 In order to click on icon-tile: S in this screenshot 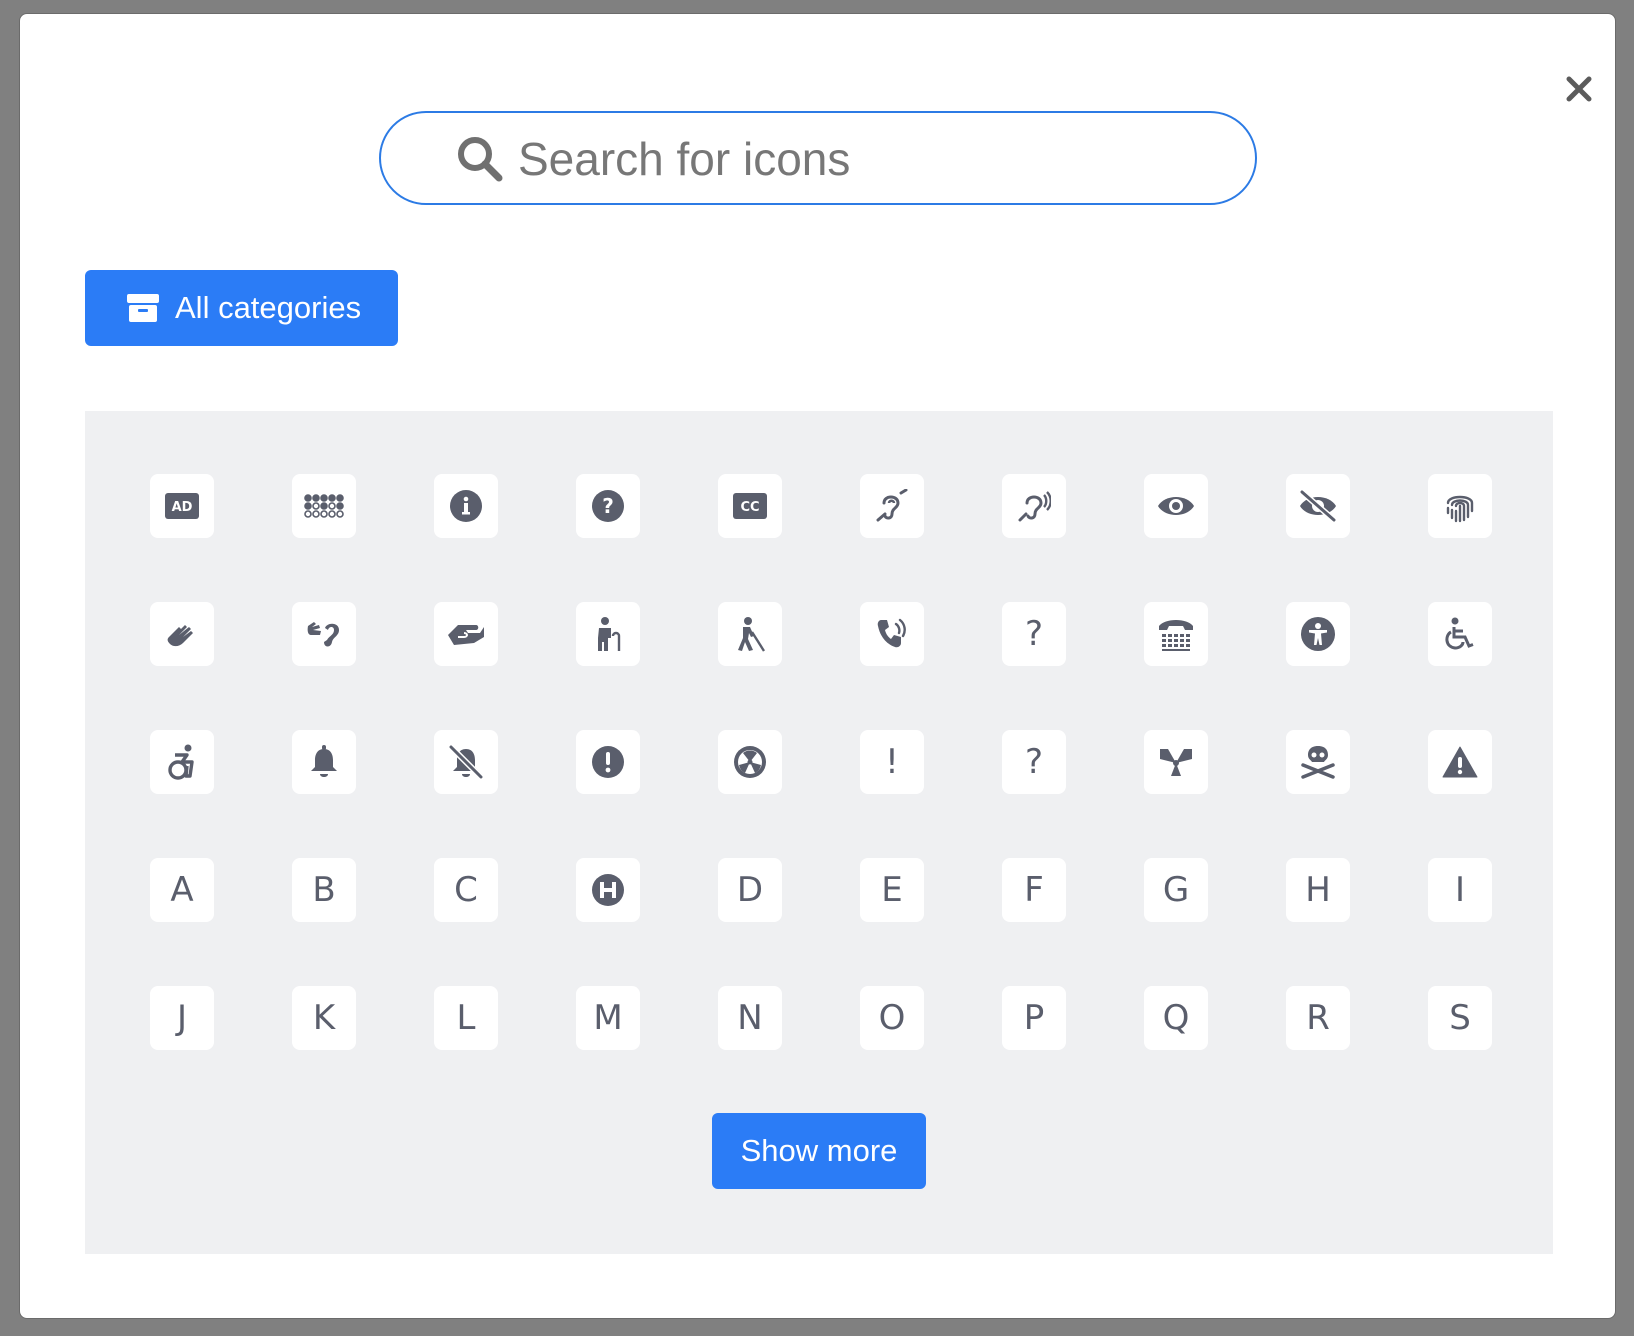, I will do `click(1460, 1018)`.